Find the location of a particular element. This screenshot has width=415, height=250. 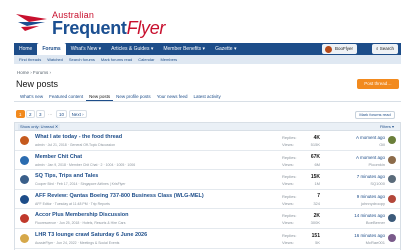

last-poster: BoeBerner is located at coordinates (375, 222).